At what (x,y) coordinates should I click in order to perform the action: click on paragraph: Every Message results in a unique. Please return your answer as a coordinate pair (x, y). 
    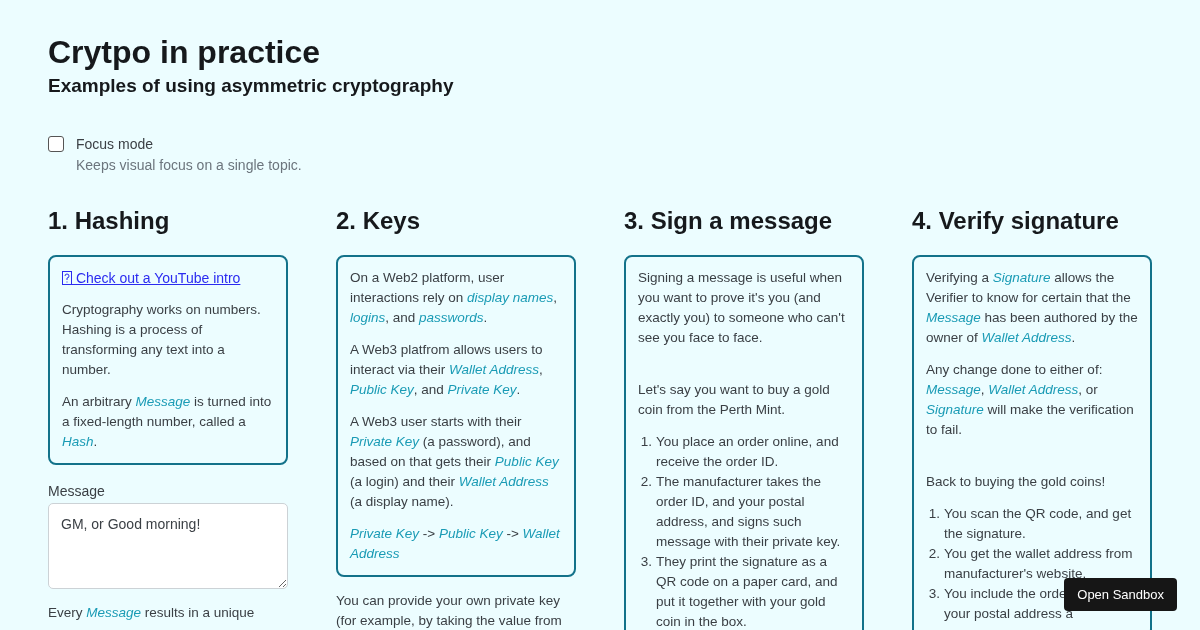
    Looking at the image, I should click on (152, 613).